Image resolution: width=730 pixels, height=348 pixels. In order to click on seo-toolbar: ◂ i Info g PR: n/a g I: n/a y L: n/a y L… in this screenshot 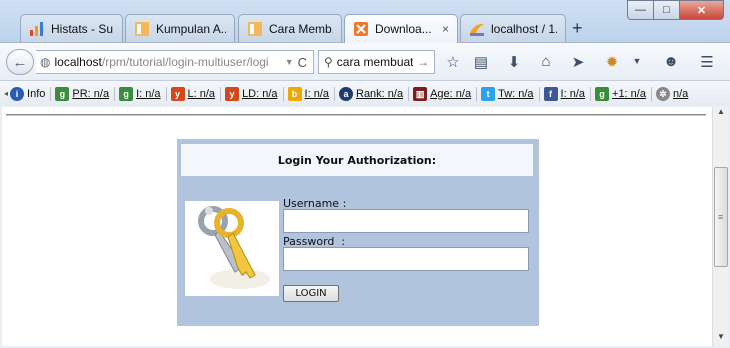, I will do `click(365, 93)`.